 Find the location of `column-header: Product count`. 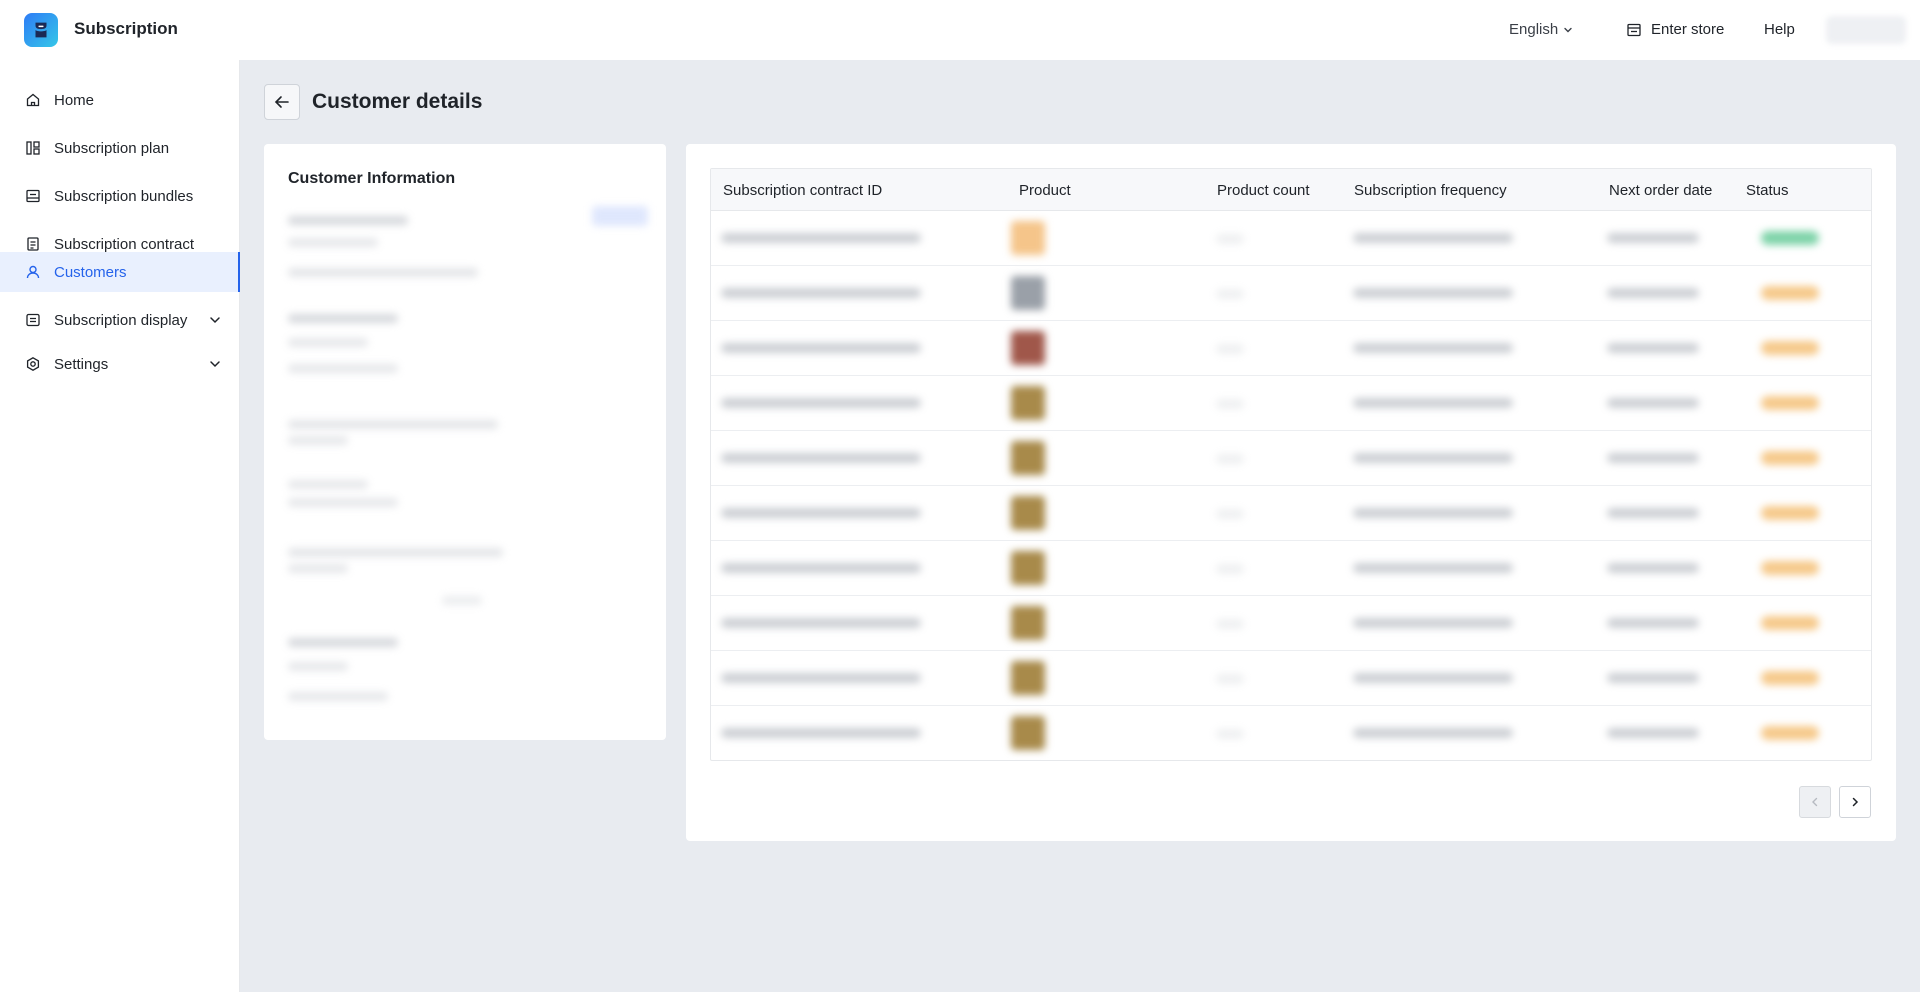

column-header: Product count is located at coordinates (1263, 190).